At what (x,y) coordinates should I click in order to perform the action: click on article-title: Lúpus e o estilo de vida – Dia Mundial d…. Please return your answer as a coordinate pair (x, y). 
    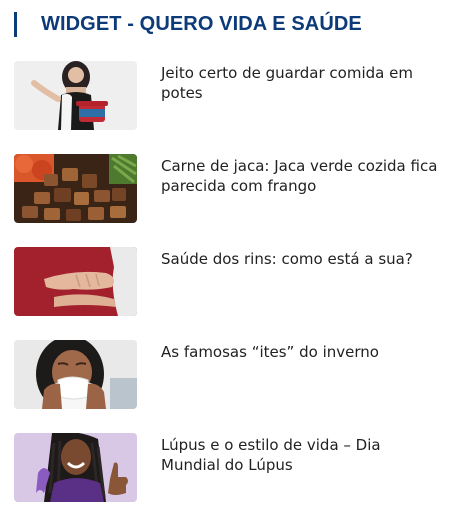
    Looking at the image, I should click on (301, 455).